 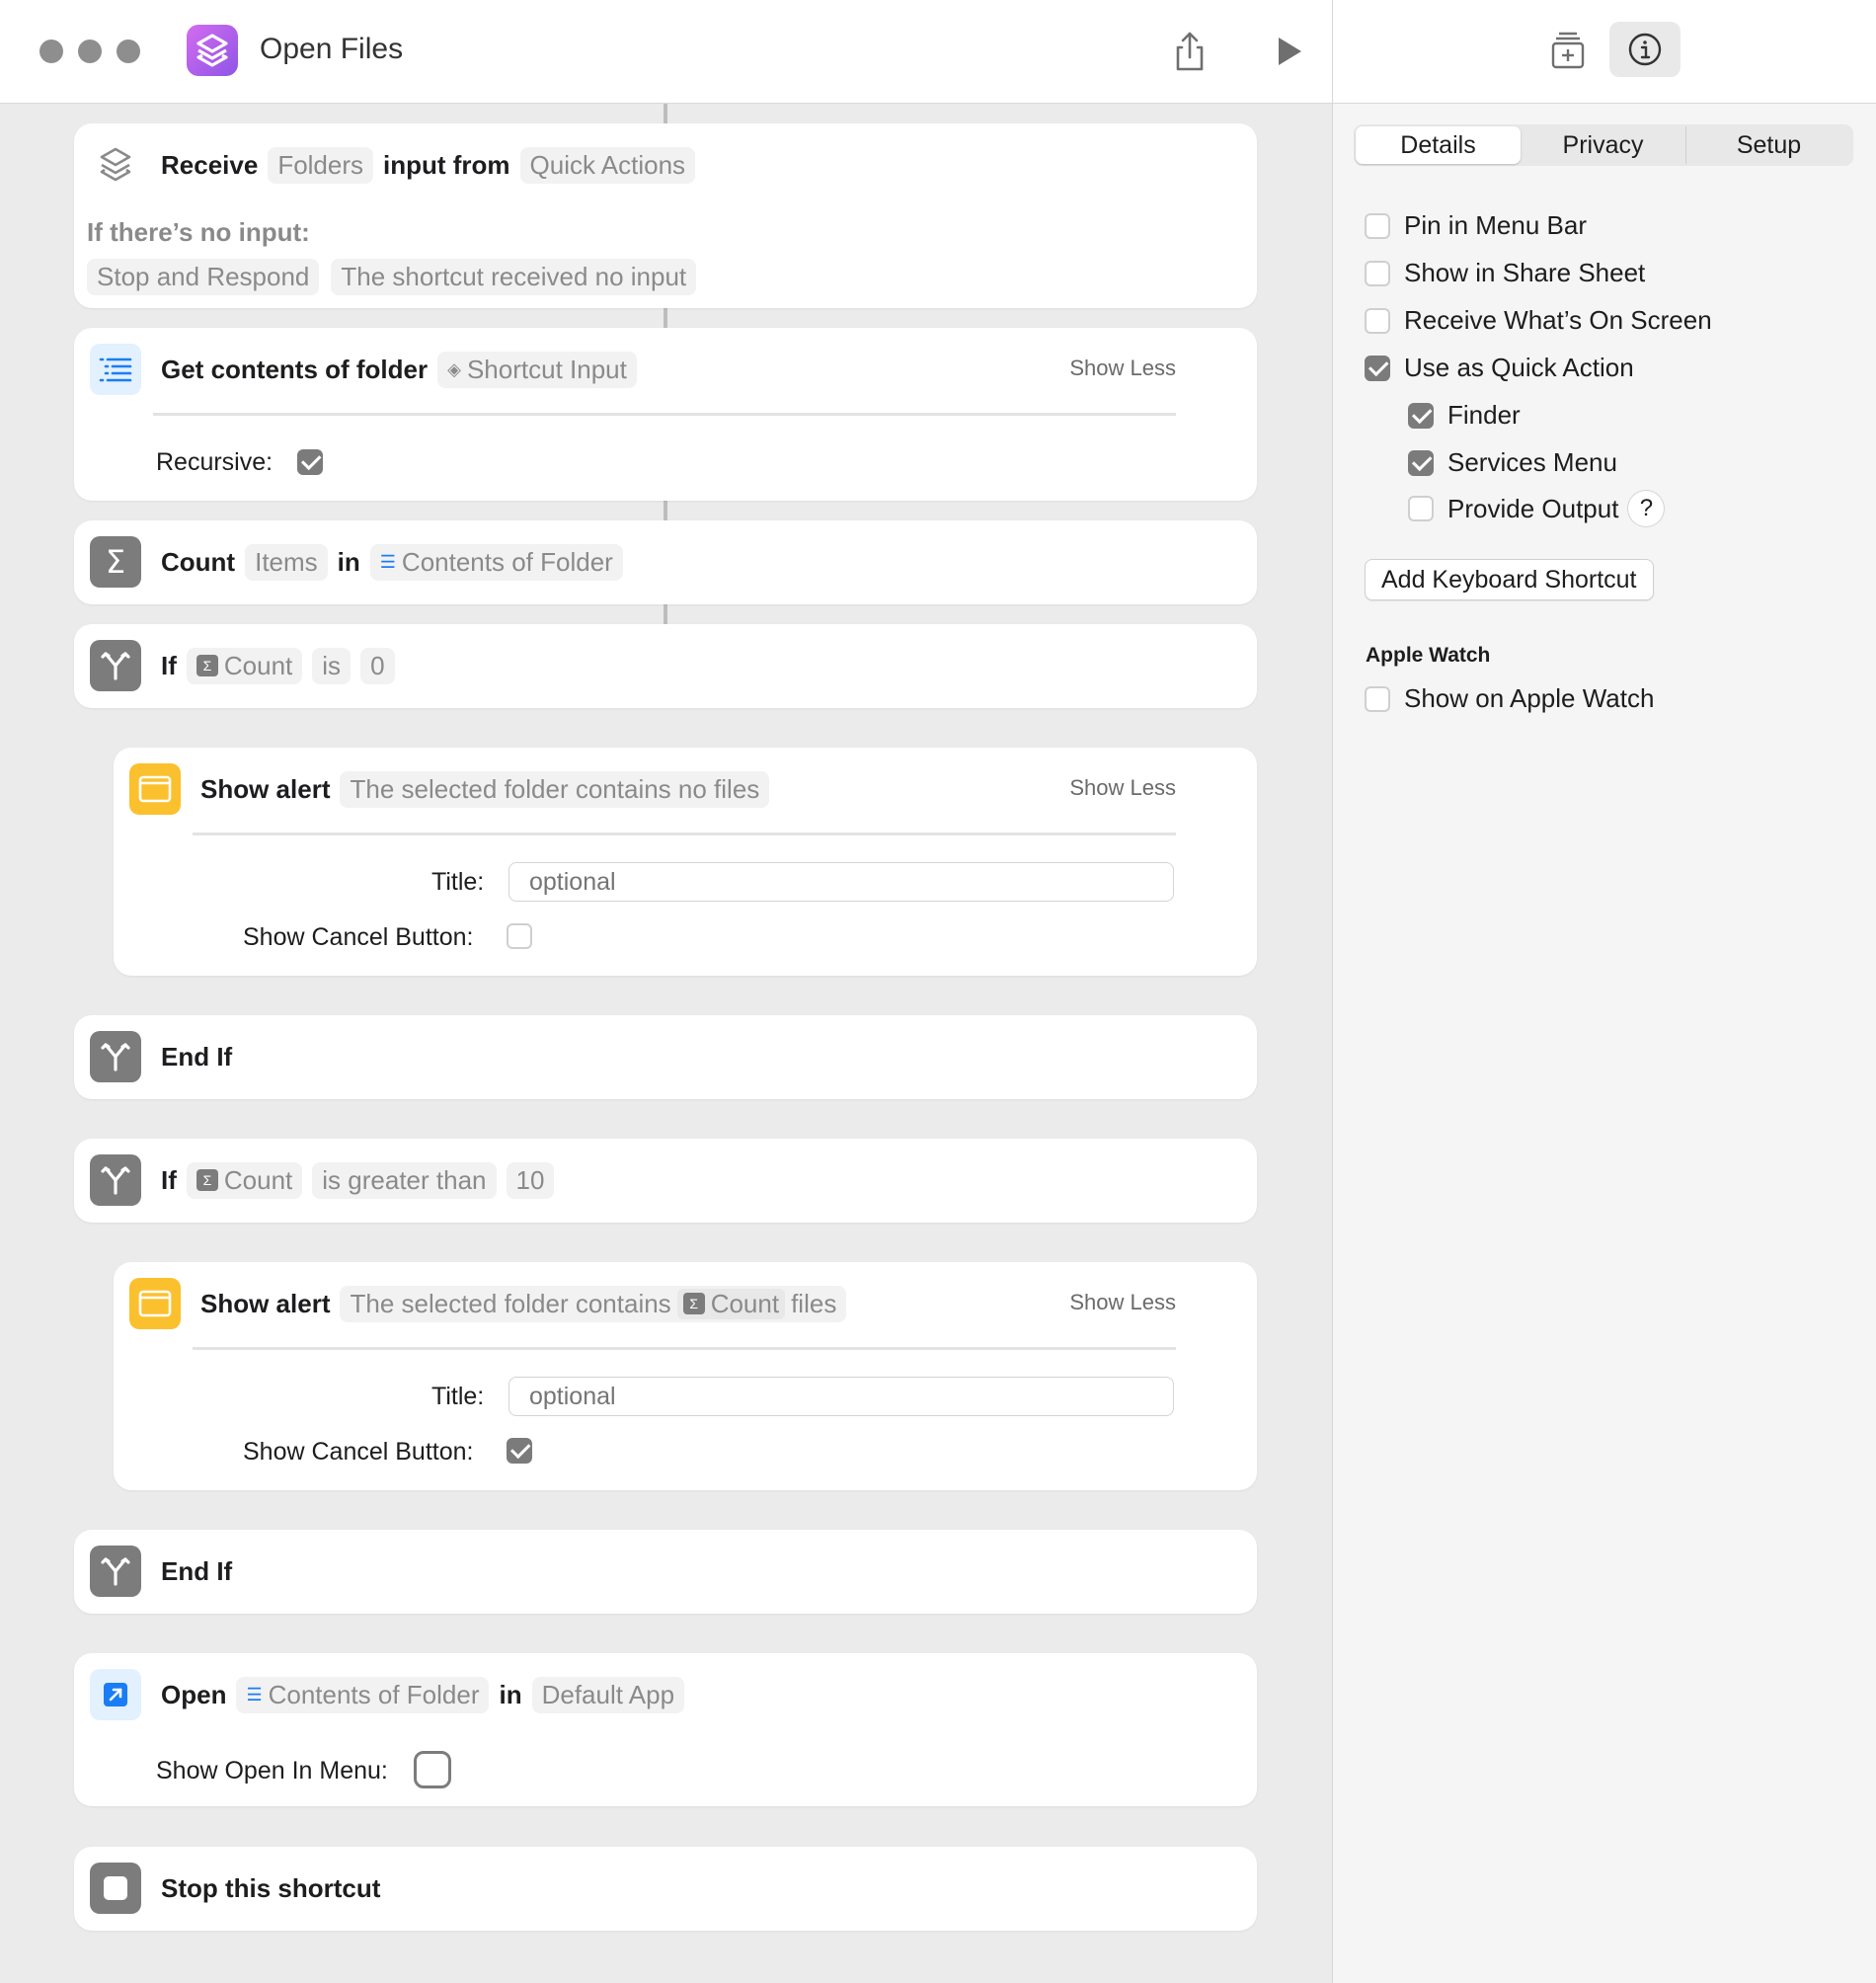 What do you see at coordinates (1510, 698) in the screenshot?
I see `option-show-on-apple-watch: Show on Apple Watch` at bounding box center [1510, 698].